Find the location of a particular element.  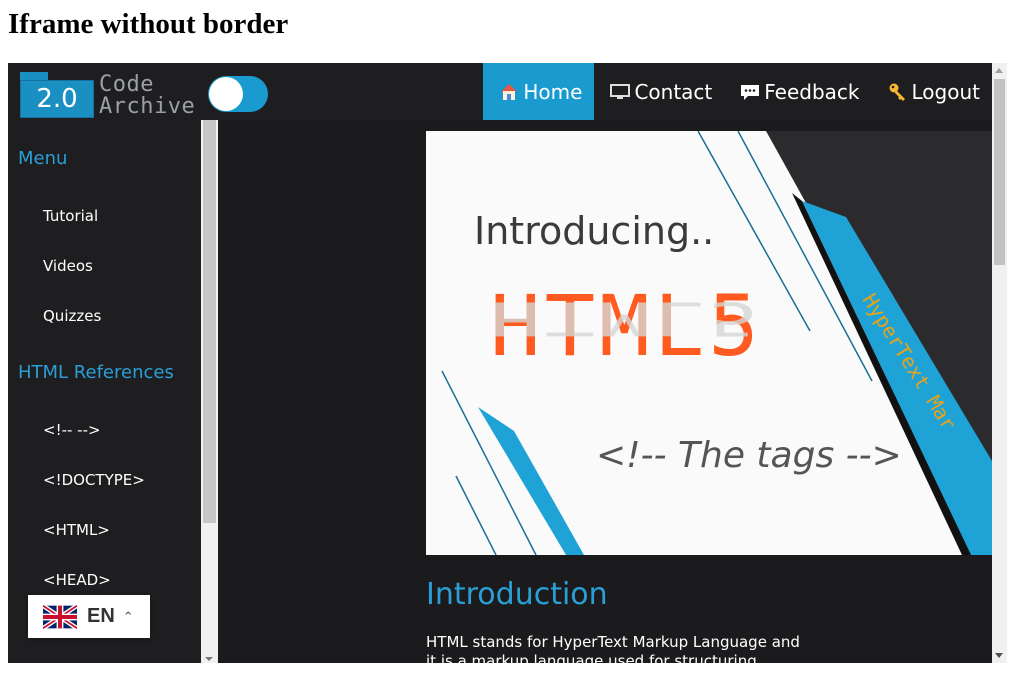

monitor-icon is located at coordinates (620, 92).